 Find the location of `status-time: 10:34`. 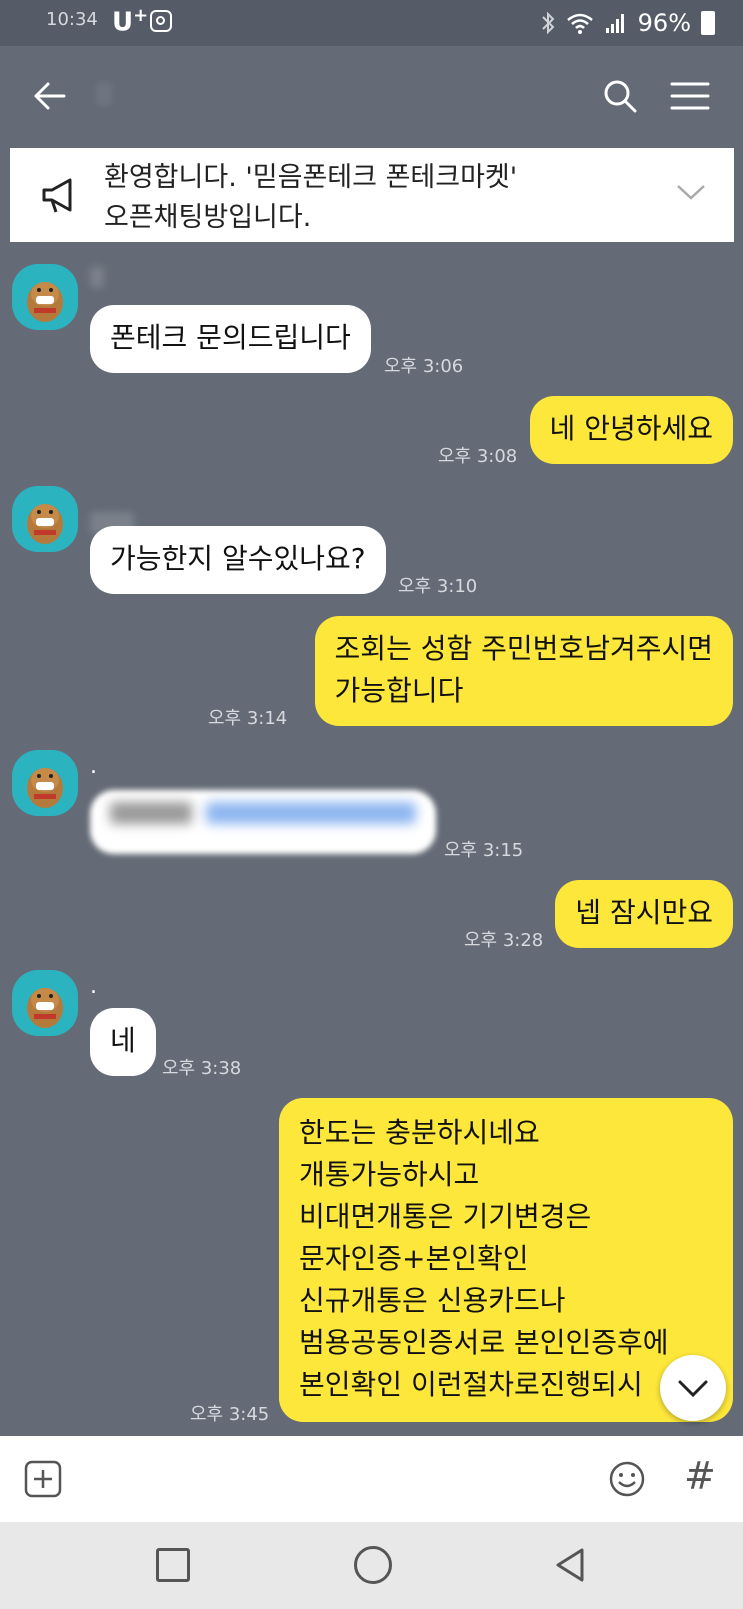

status-time: 10:34 is located at coordinates (72, 19).